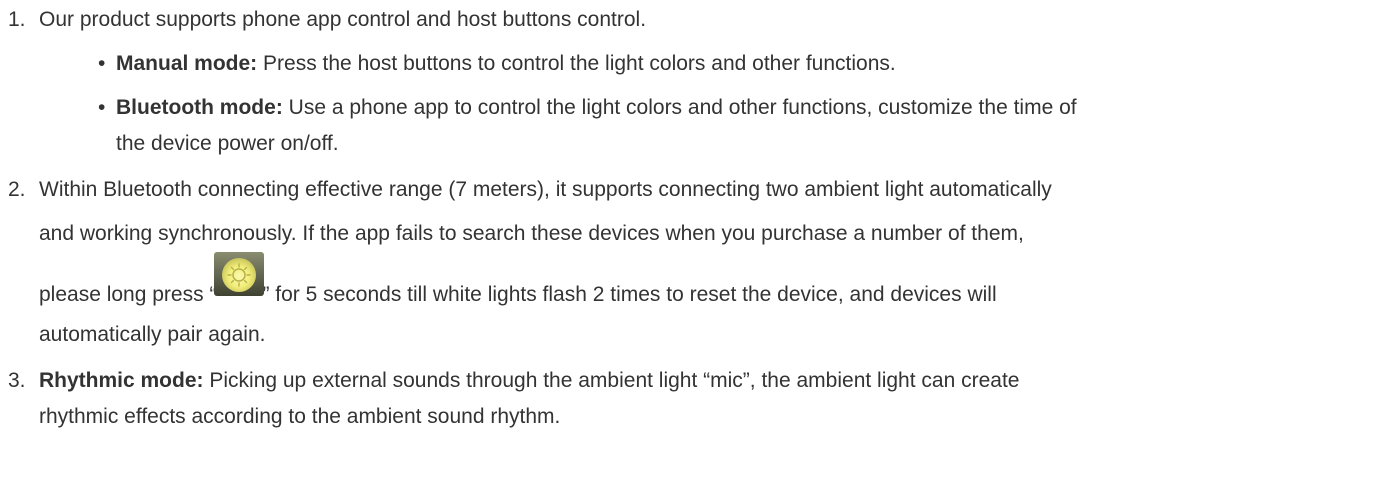  Describe the element at coordinates (187, 63) in the screenshot. I see `mode-label: Manual mode:` at that location.